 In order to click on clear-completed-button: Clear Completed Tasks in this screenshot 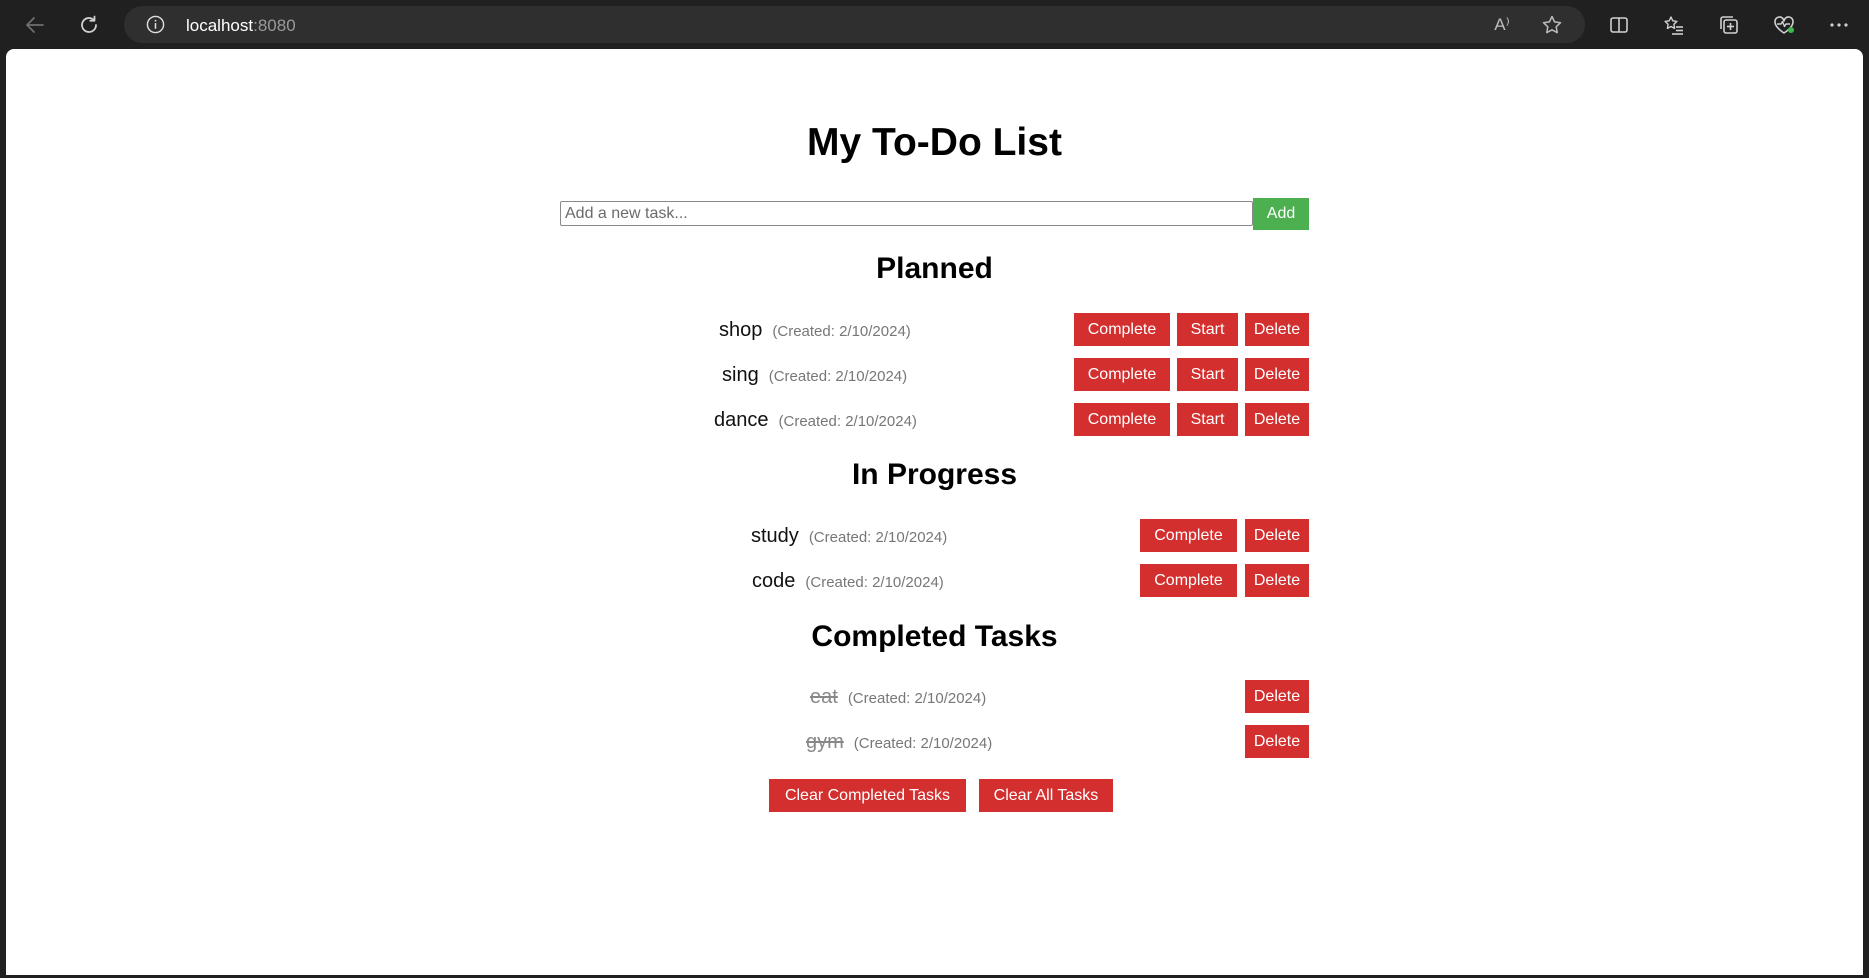, I will do `click(867, 795)`.